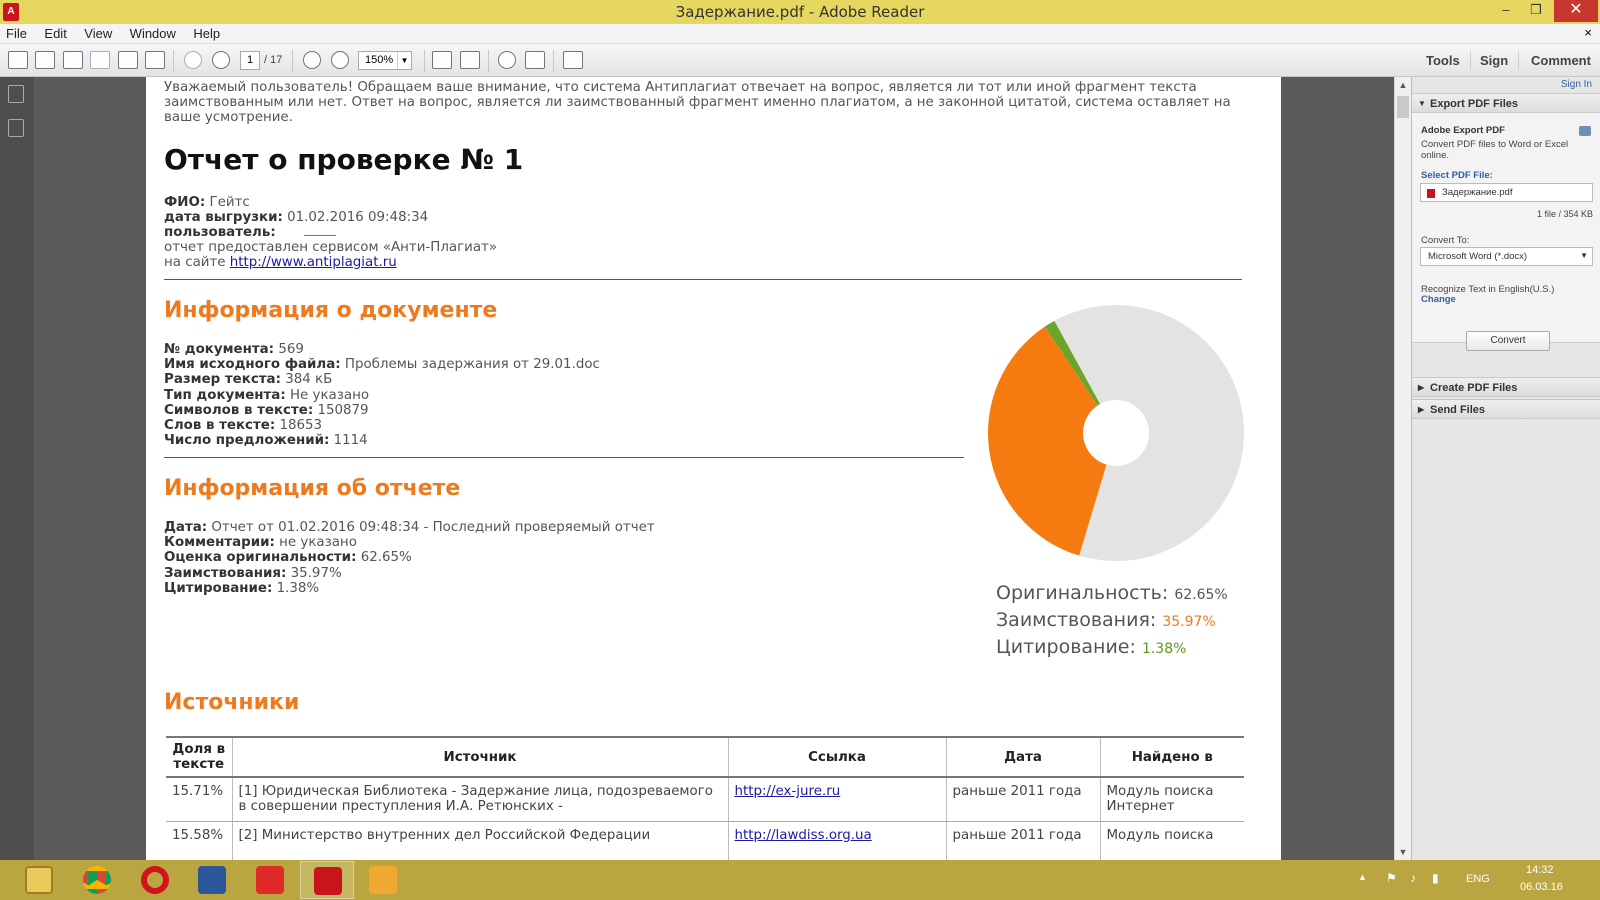 The height and width of the screenshot is (900, 1600). What do you see at coordinates (1494, 60) in the screenshot?
I see `sign-button: Sign` at bounding box center [1494, 60].